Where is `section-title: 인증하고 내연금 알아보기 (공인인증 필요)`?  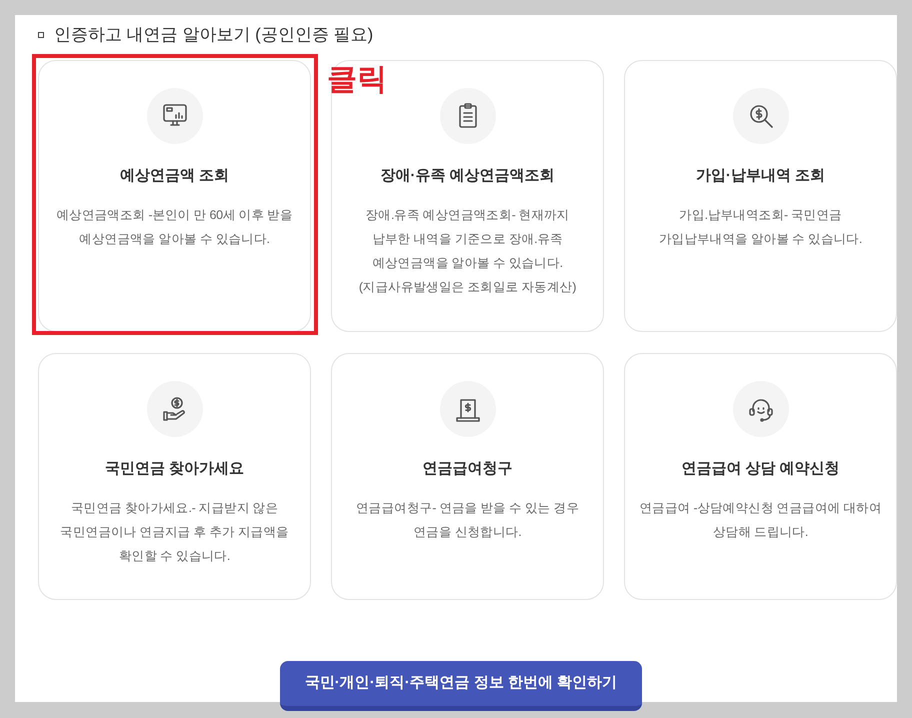 section-title: 인증하고 내연금 알아보기 (공인인증 필요) is located at coordinates (214, 35).